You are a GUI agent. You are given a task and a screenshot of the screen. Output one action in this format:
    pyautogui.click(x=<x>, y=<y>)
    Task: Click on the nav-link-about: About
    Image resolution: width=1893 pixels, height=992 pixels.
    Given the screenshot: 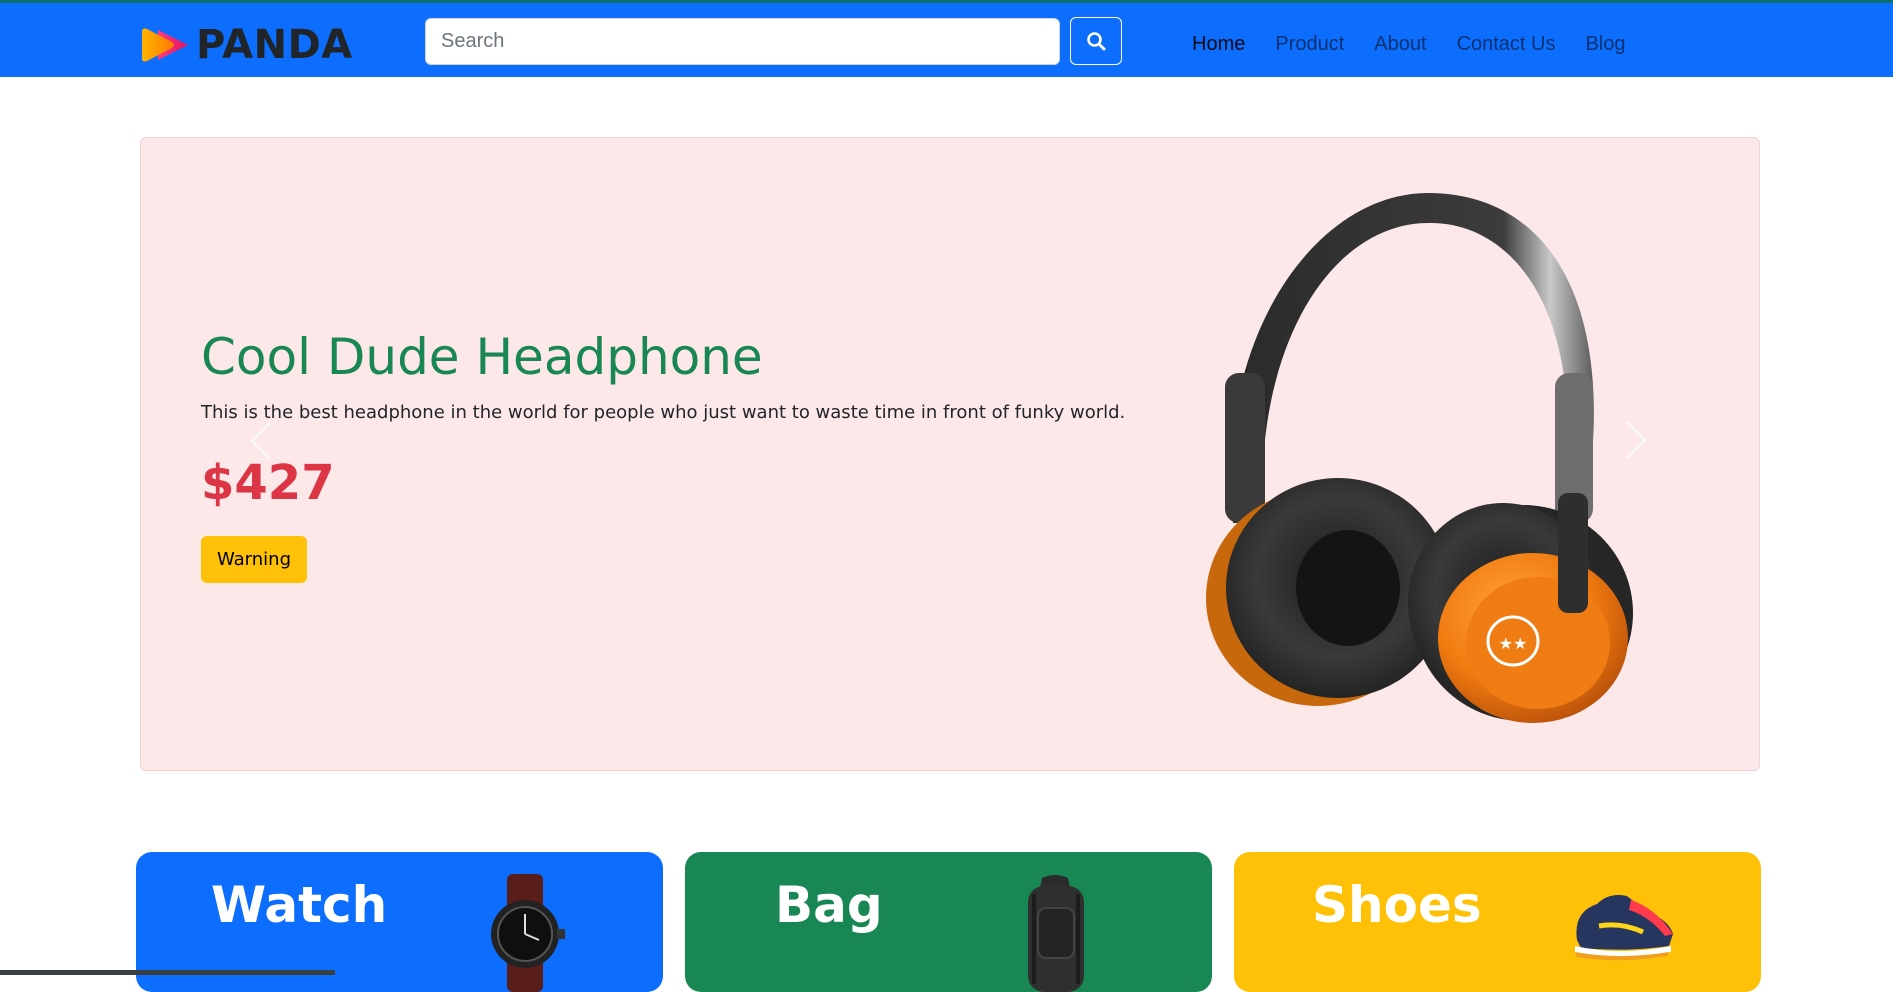 What is the action you would take?
    pyautogui.click(x=1400, y=44)
    